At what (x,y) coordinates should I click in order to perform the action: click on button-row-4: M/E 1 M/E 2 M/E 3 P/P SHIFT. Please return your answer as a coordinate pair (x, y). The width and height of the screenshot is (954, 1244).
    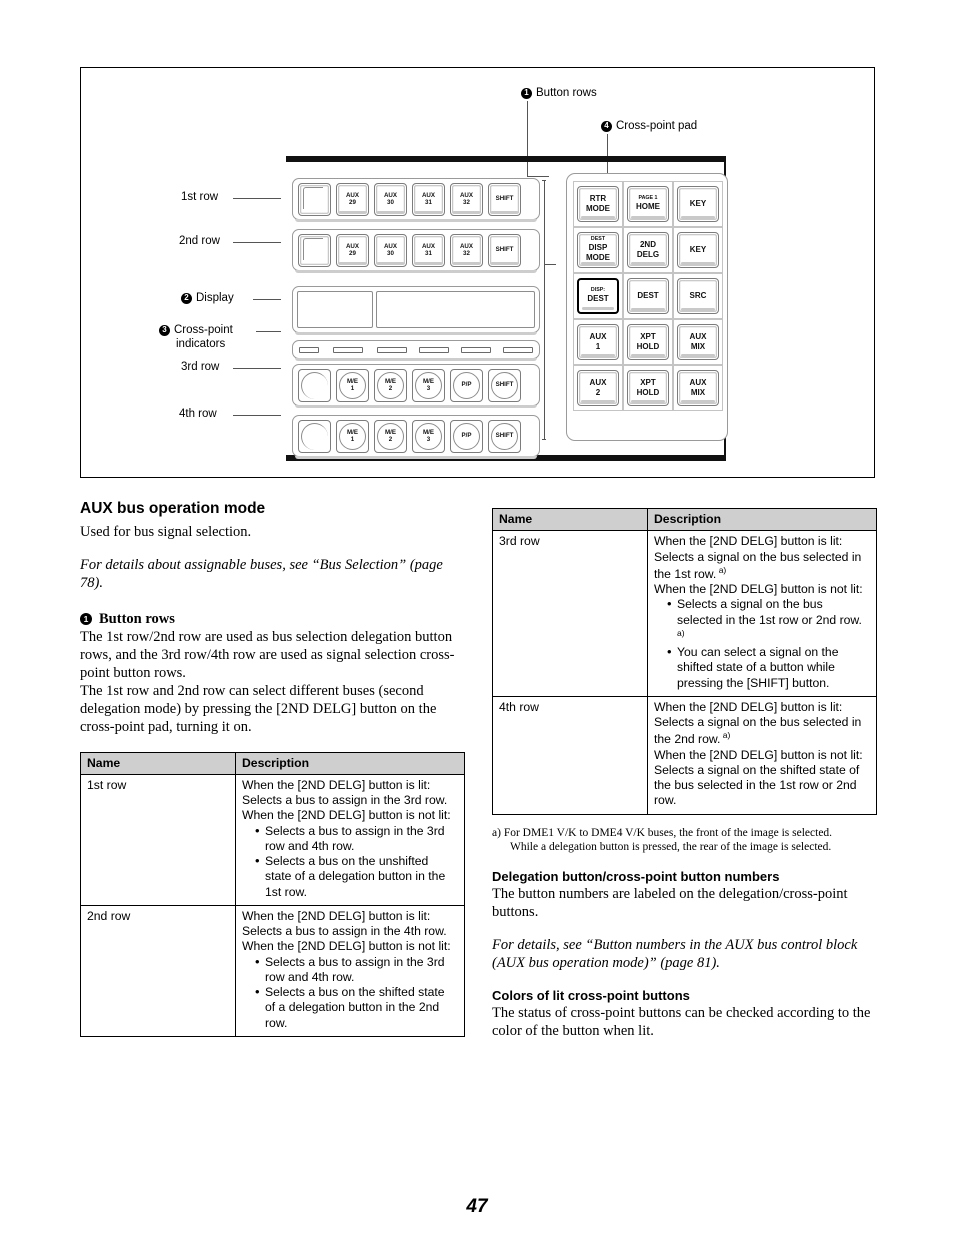
    Looking at the image, I should click on (416, 437).